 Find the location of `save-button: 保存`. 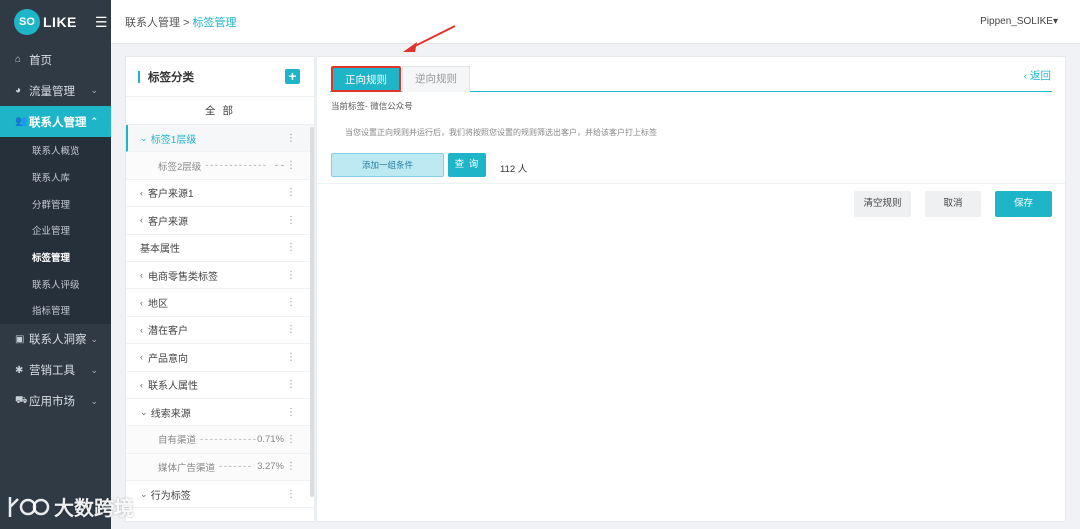

save-button: 保存 is located at coordinates (1023, 204).